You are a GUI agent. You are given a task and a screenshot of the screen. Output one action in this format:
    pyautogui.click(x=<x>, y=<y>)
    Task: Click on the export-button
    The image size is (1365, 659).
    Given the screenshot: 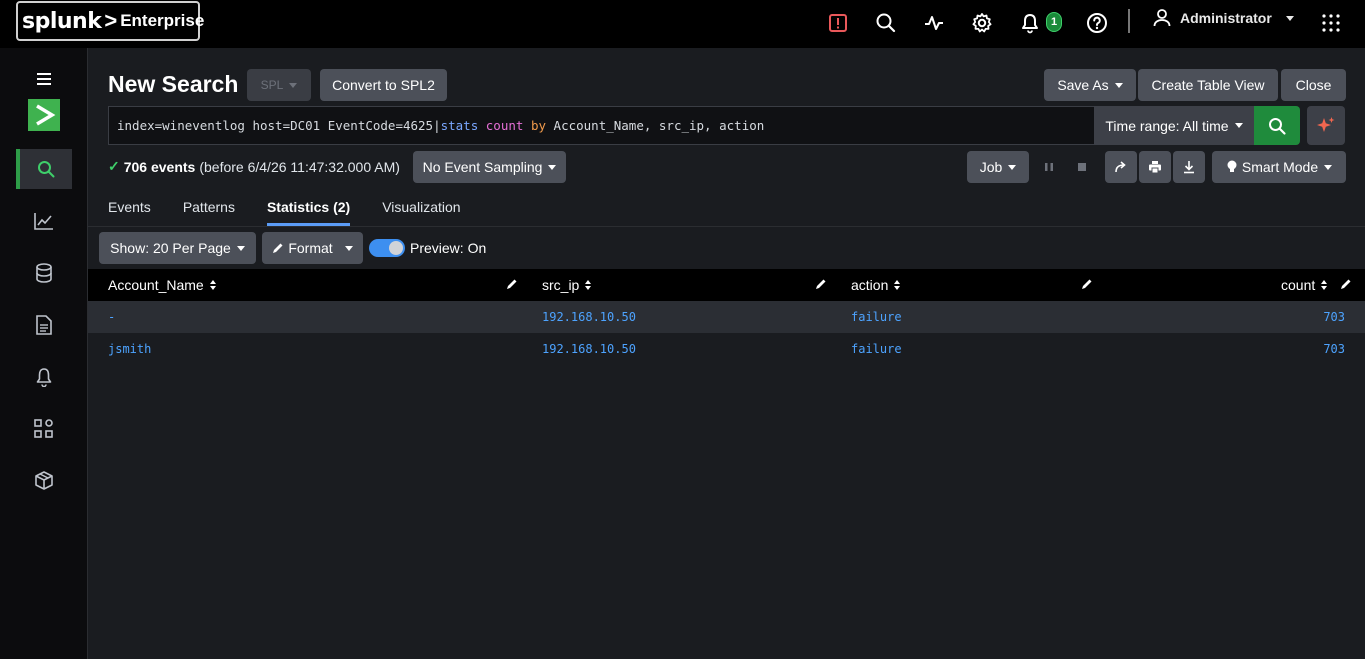 What is the action you would take?
    pyautogui.click(x=1189, y=167)
    